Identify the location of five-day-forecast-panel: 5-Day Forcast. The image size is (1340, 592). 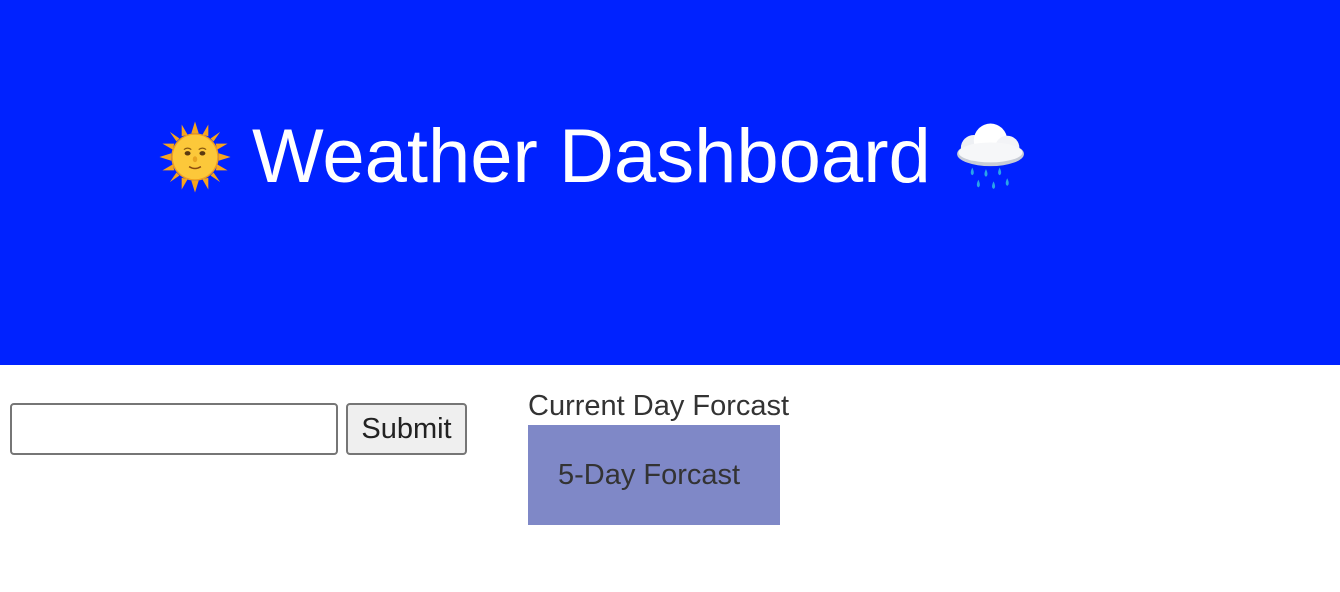
(654, 475).